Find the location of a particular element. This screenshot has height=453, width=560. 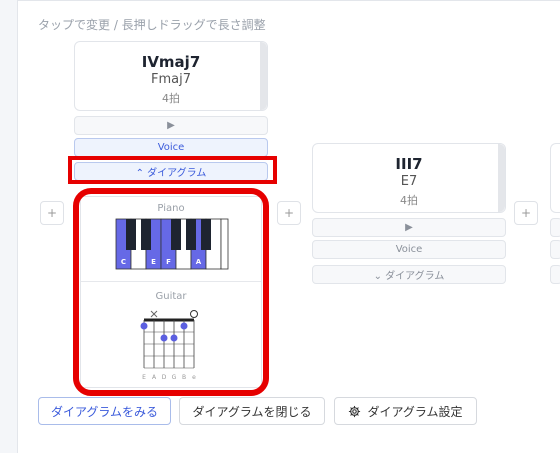

add-chord-button-right: + is located at coordinates (526, 213).